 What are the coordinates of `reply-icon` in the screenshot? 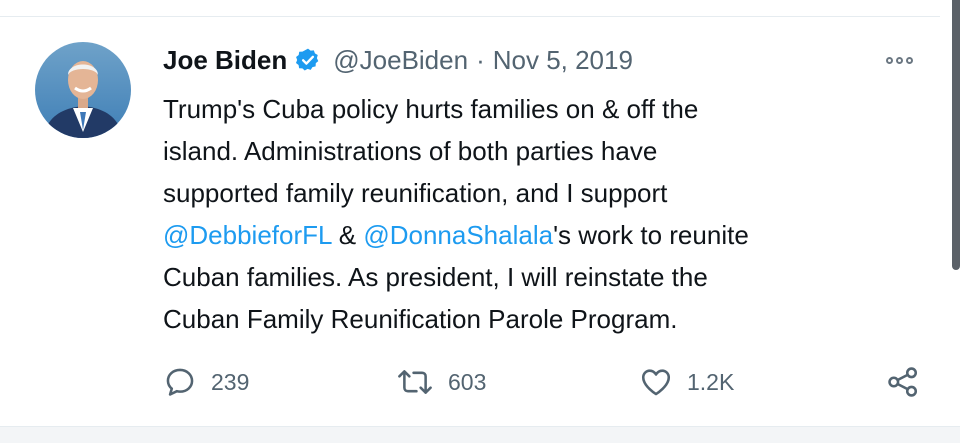 It's located at (180, 382).